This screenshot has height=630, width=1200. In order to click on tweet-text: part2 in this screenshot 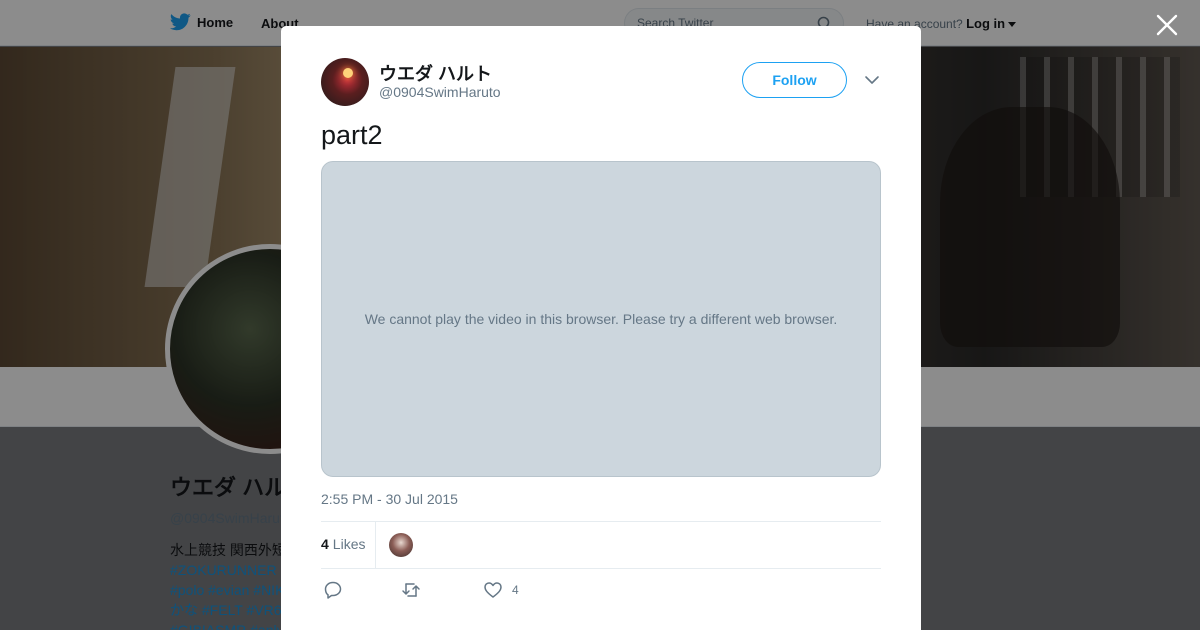, I will do `click(352, 135)`.